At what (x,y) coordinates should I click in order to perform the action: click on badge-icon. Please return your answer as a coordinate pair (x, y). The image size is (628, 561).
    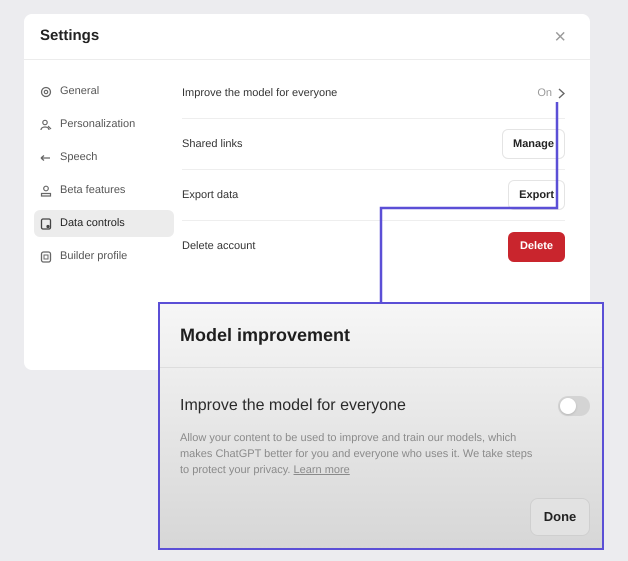
    Looking at the image, I should click on (46, 256).